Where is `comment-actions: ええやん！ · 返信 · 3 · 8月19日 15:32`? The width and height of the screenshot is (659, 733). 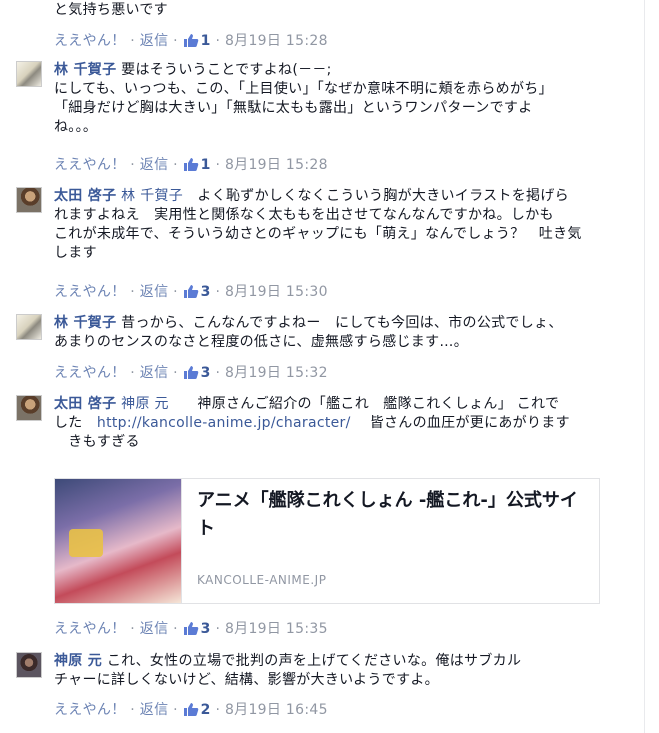 comment-actions: ええやん！ · 返信 · 3 · 8月19日 15:32 is located at coordinates (191, 372).